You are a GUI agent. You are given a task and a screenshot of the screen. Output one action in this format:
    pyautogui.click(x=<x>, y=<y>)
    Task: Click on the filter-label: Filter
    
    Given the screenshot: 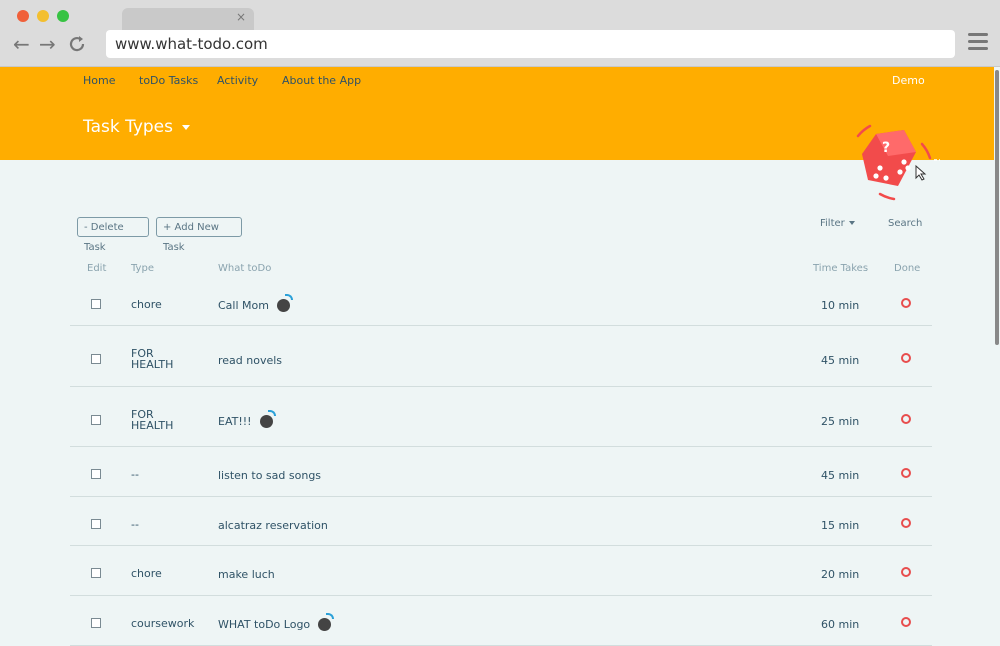 What is the action you would take?
    pyautogui.click(x=832, y=223)
    